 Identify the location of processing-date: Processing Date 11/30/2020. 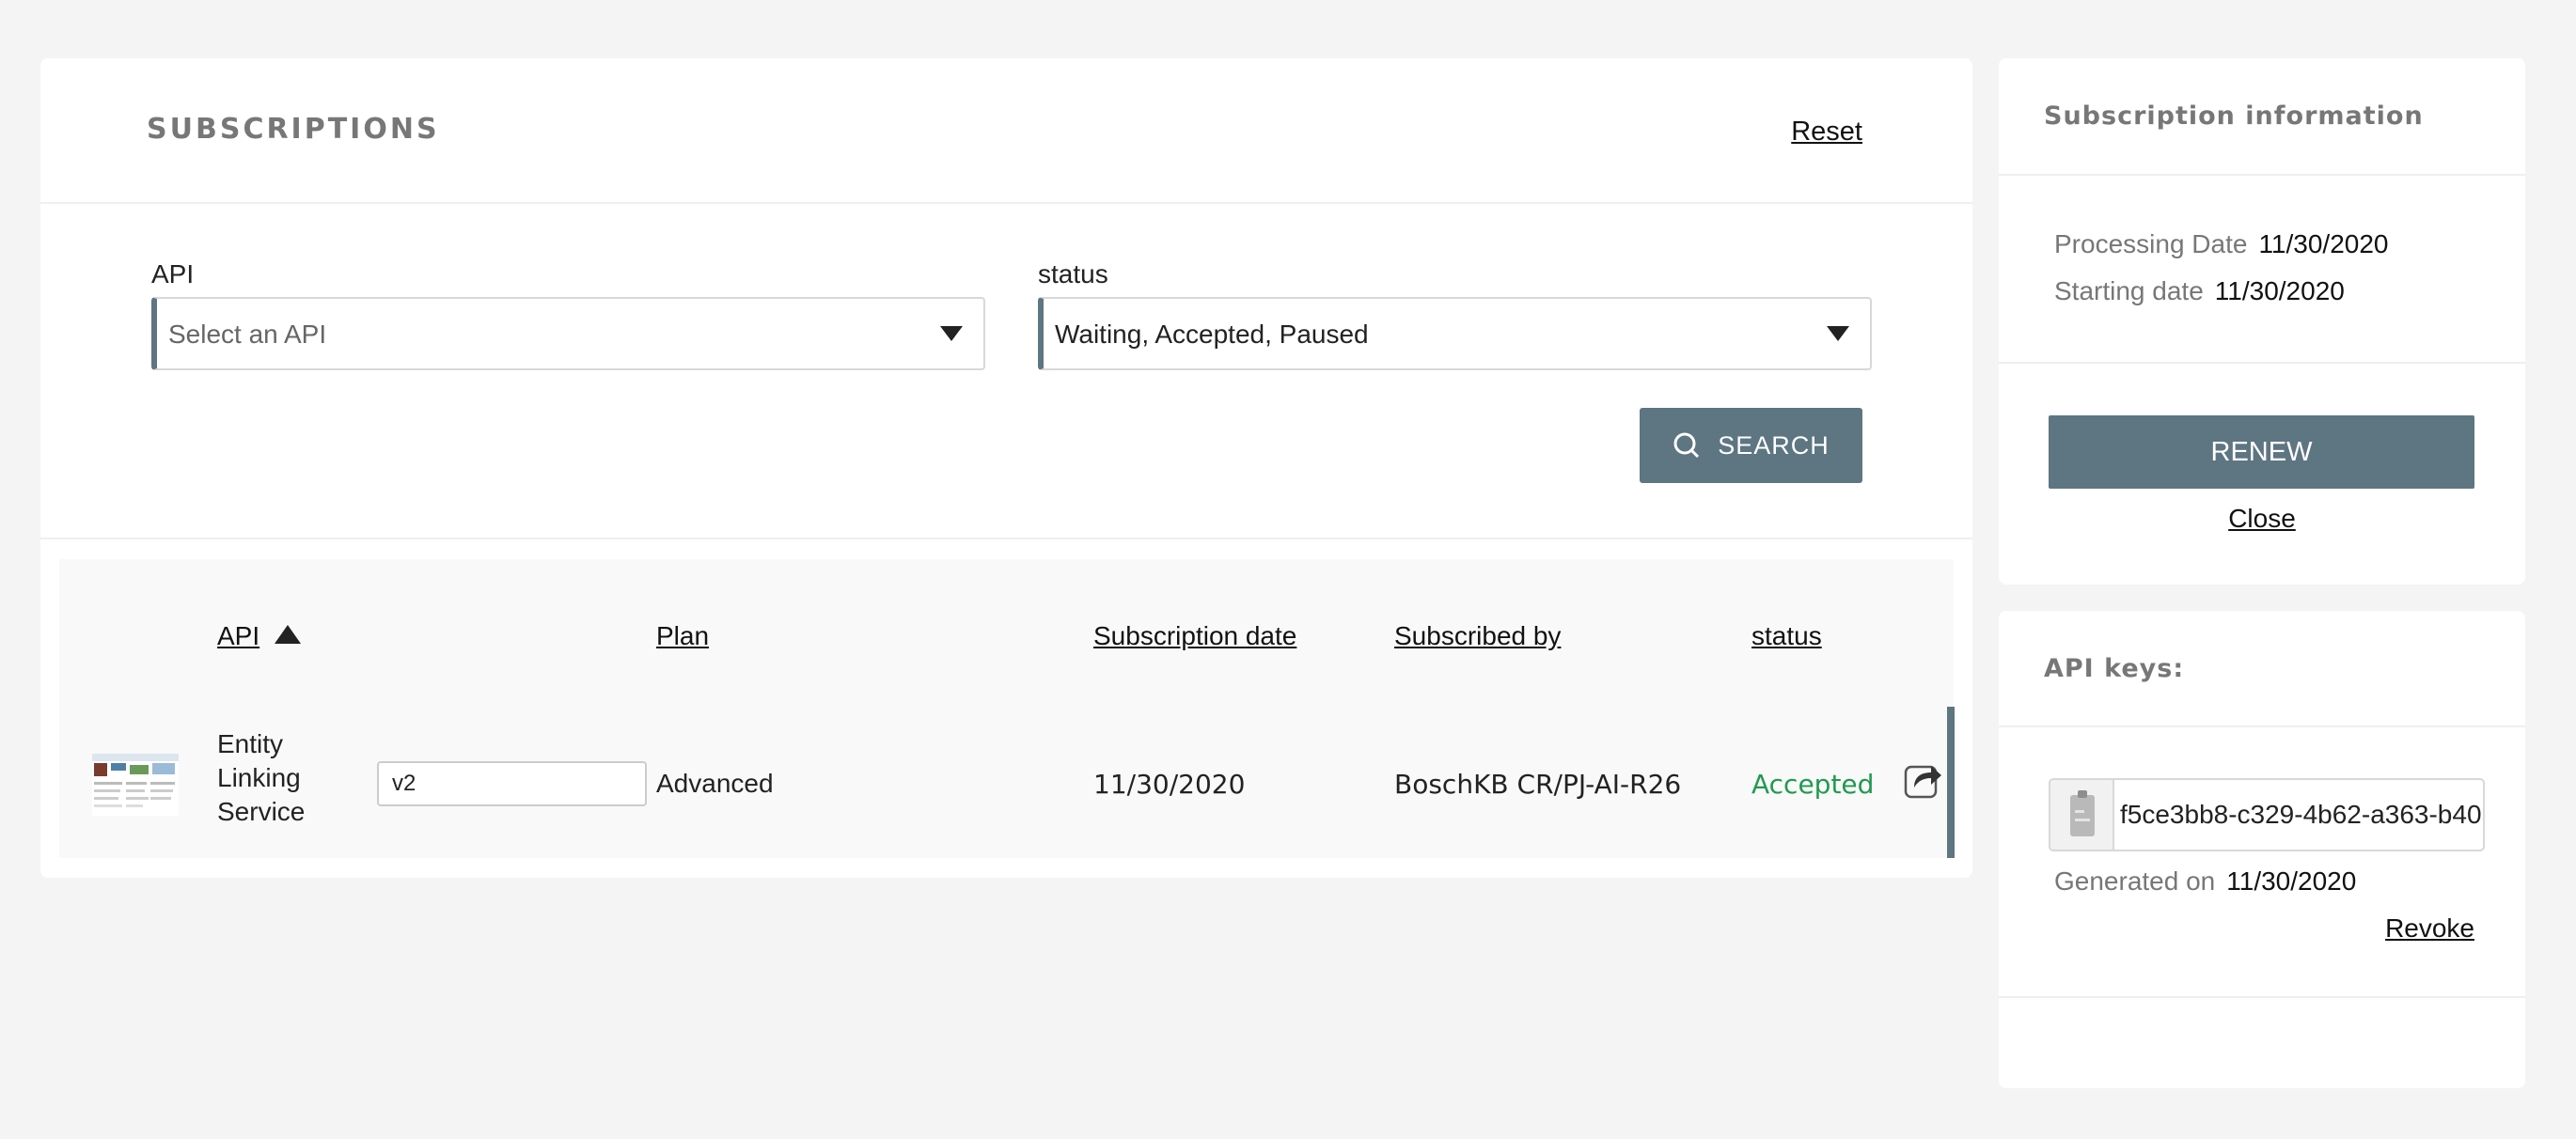
(2222, 244).